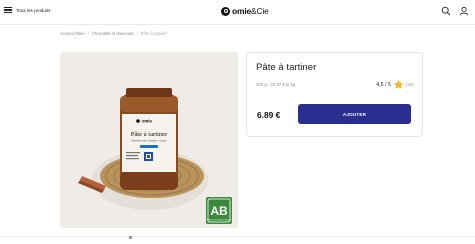  What do you see at coordinates (276, 84) in the screenshot?
I see `product-details: 300 g - 22.97 € le kg` at bounding box center [276, 84].